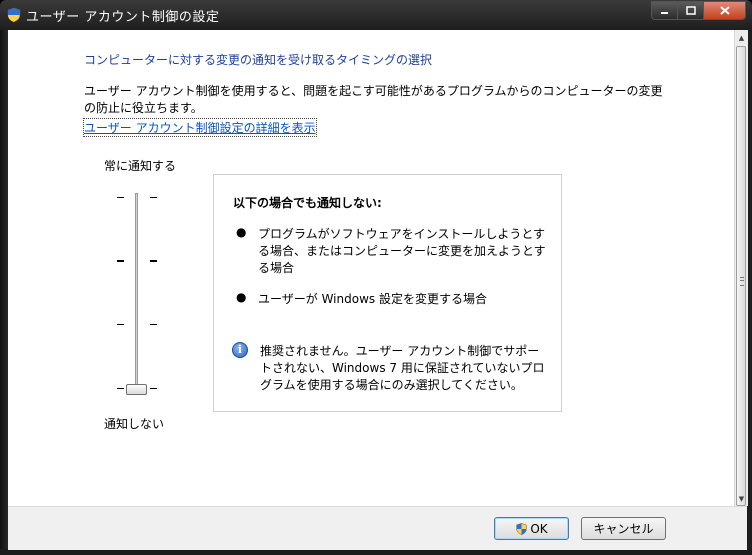  I want to click on cancel-button: キャンセル, so click(623, 528).